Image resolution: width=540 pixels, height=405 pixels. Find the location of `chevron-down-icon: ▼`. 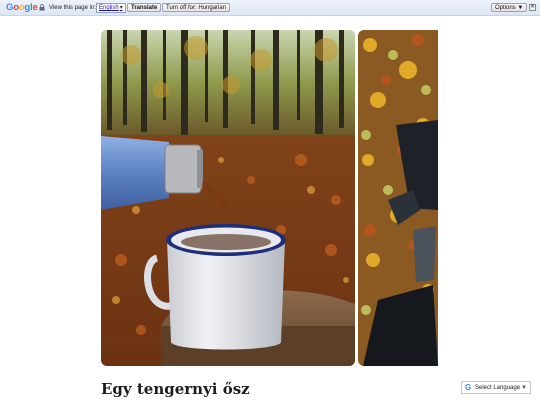

chevron-down-icon: ▼ is located at coordinates (524, 388).